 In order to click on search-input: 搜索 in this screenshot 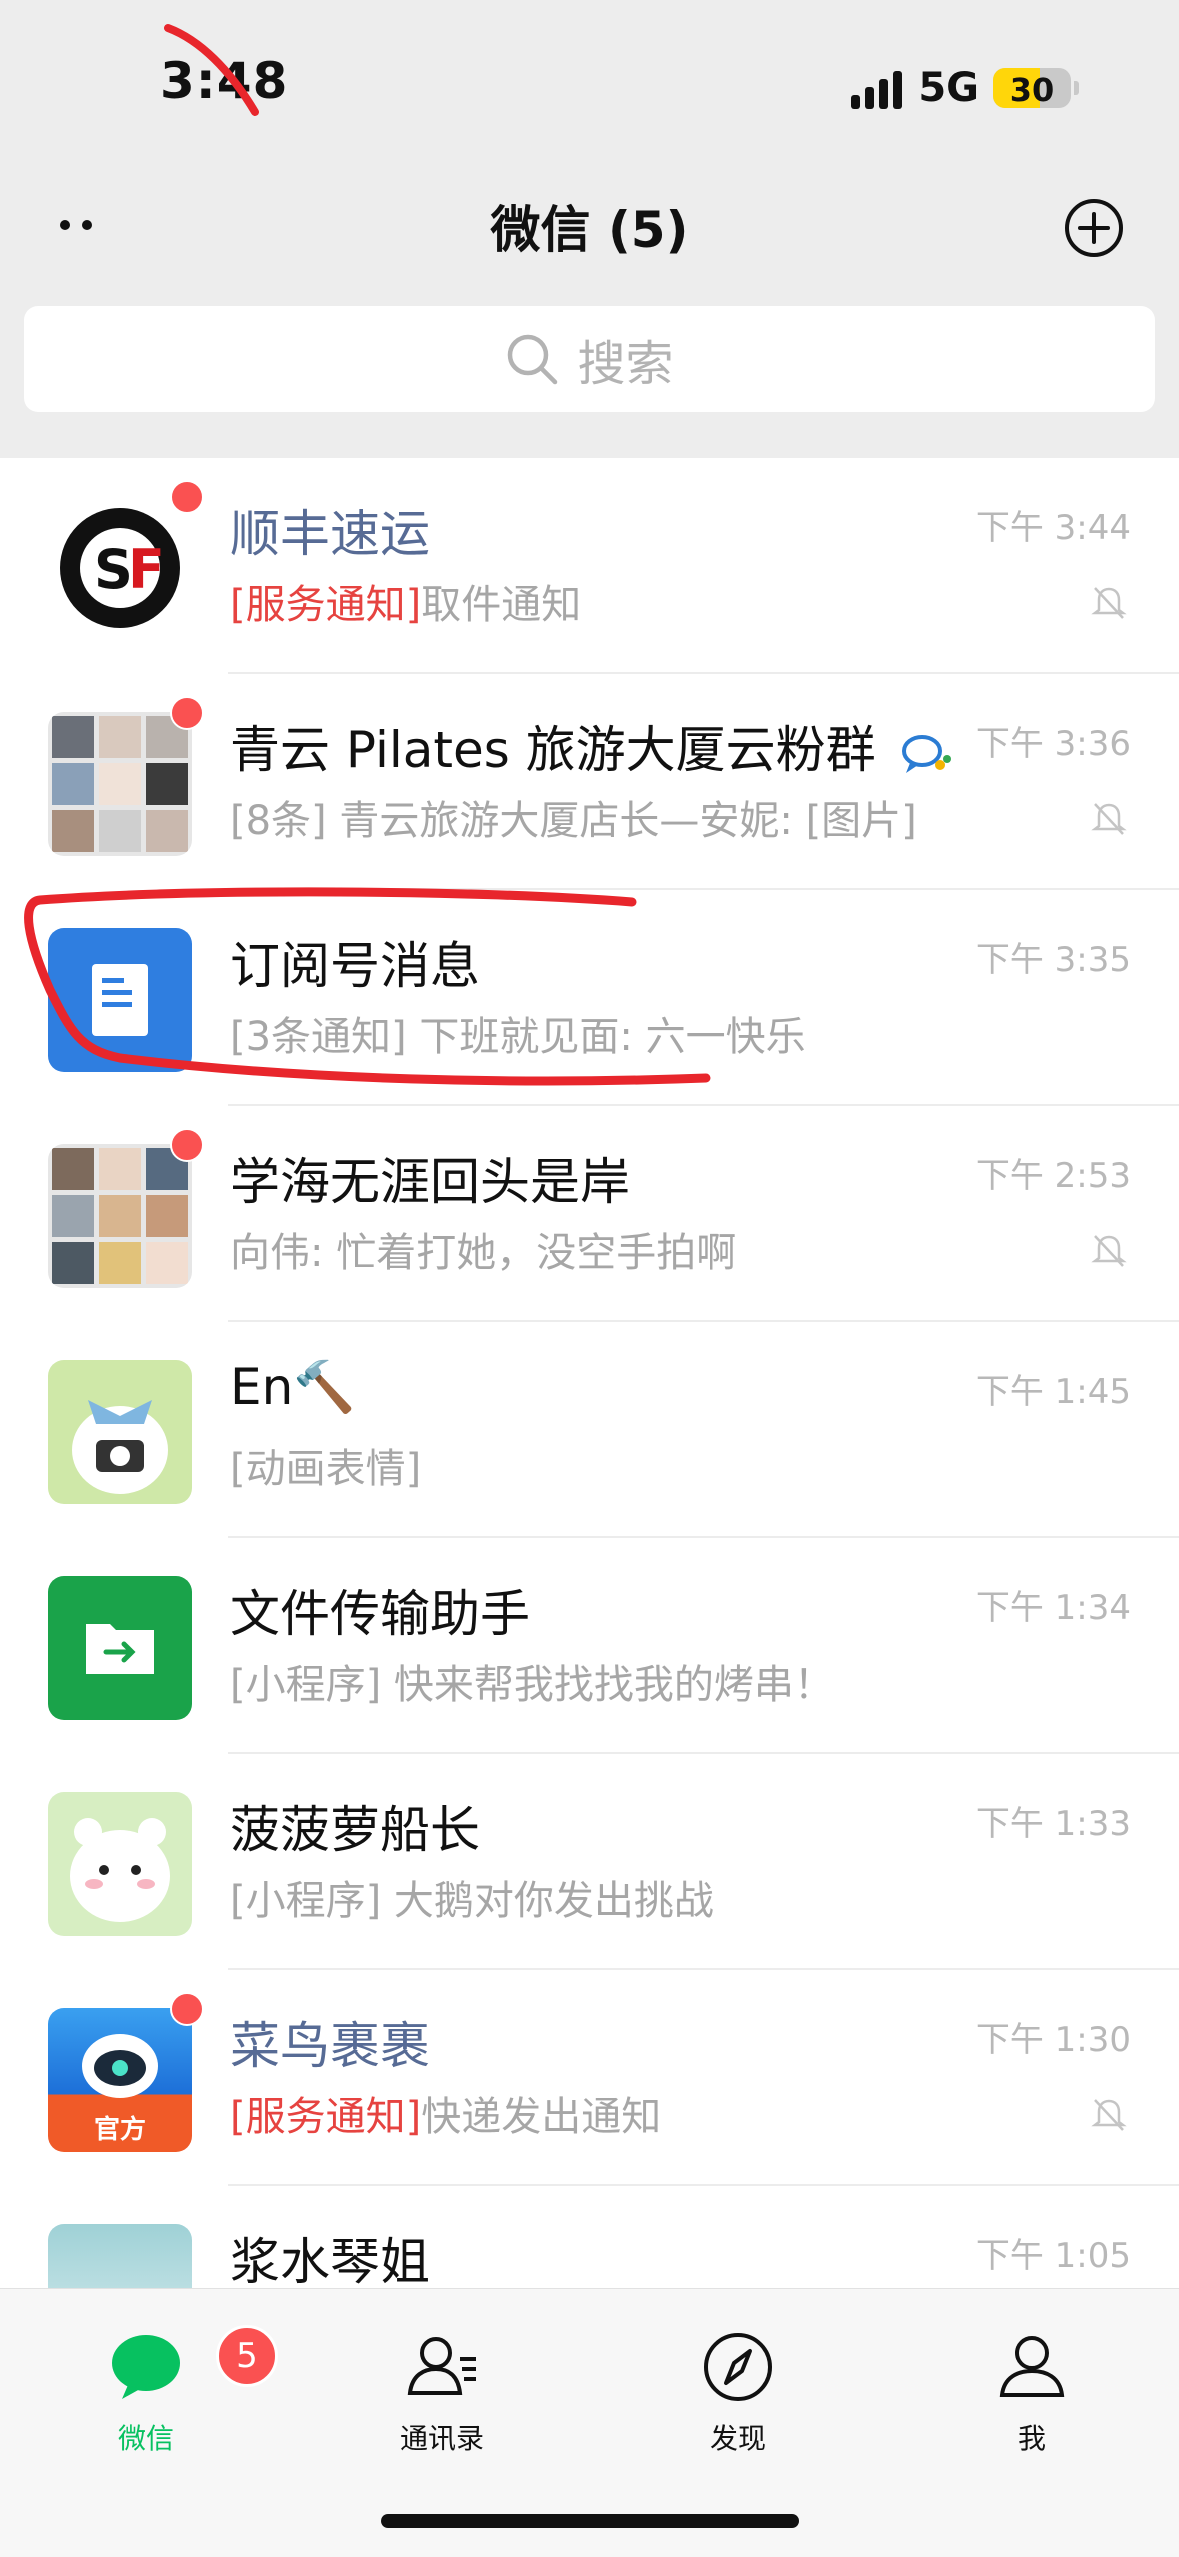, I will do `click(589, 359)`.